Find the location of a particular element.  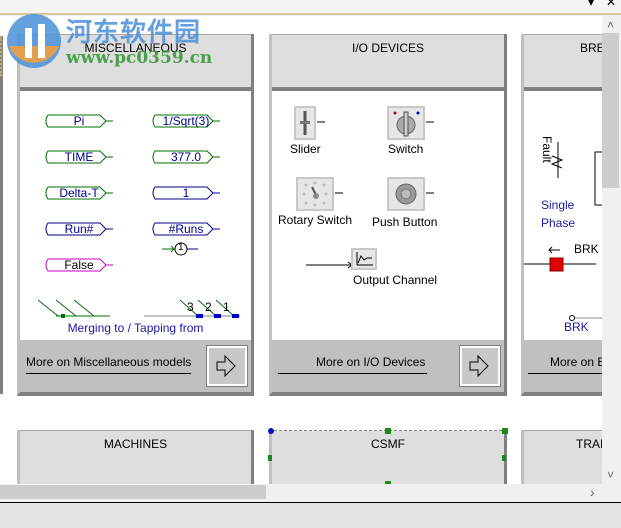

output-channel-label: Output Channel is located at coordinates (395, 280).